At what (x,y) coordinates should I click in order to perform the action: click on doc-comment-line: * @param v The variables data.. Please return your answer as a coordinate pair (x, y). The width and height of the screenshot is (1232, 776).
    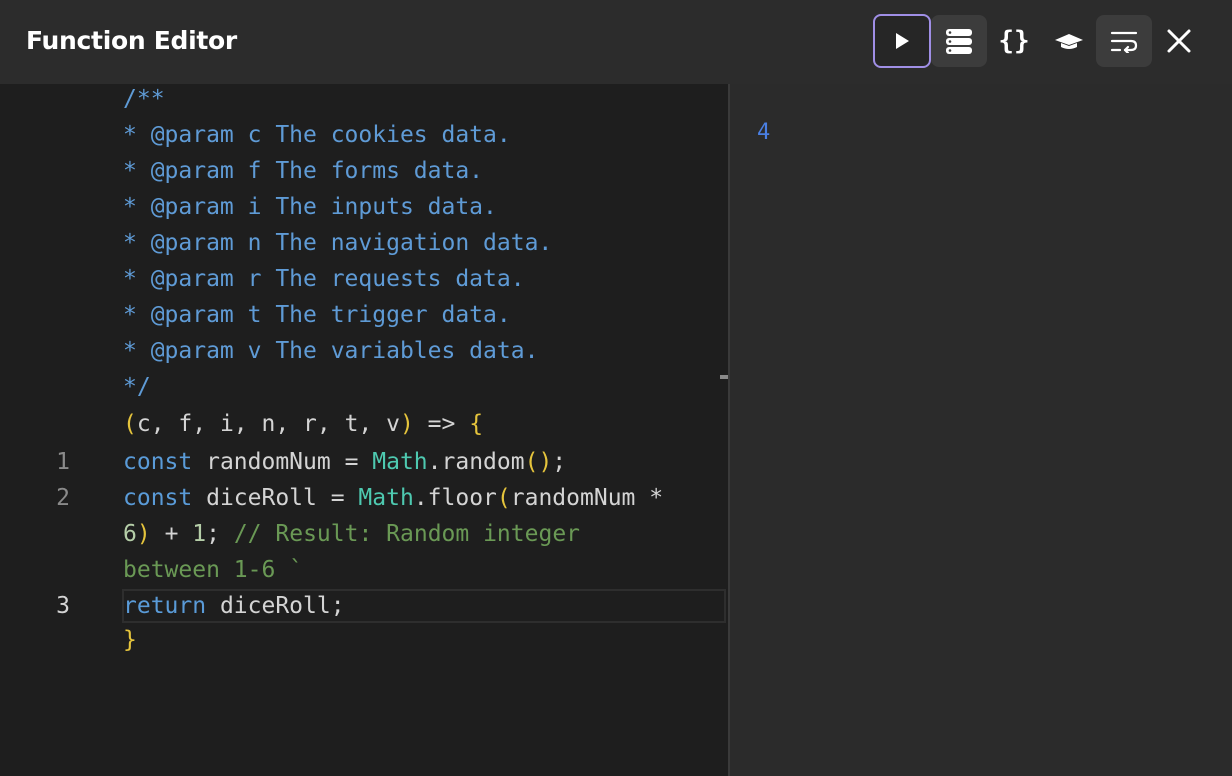
    Looking at the image, I should click on (331, 351).